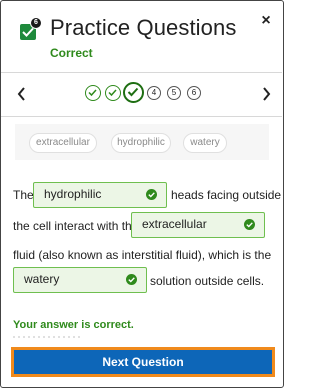  I want to click on step-2-done, so click(113, 93).